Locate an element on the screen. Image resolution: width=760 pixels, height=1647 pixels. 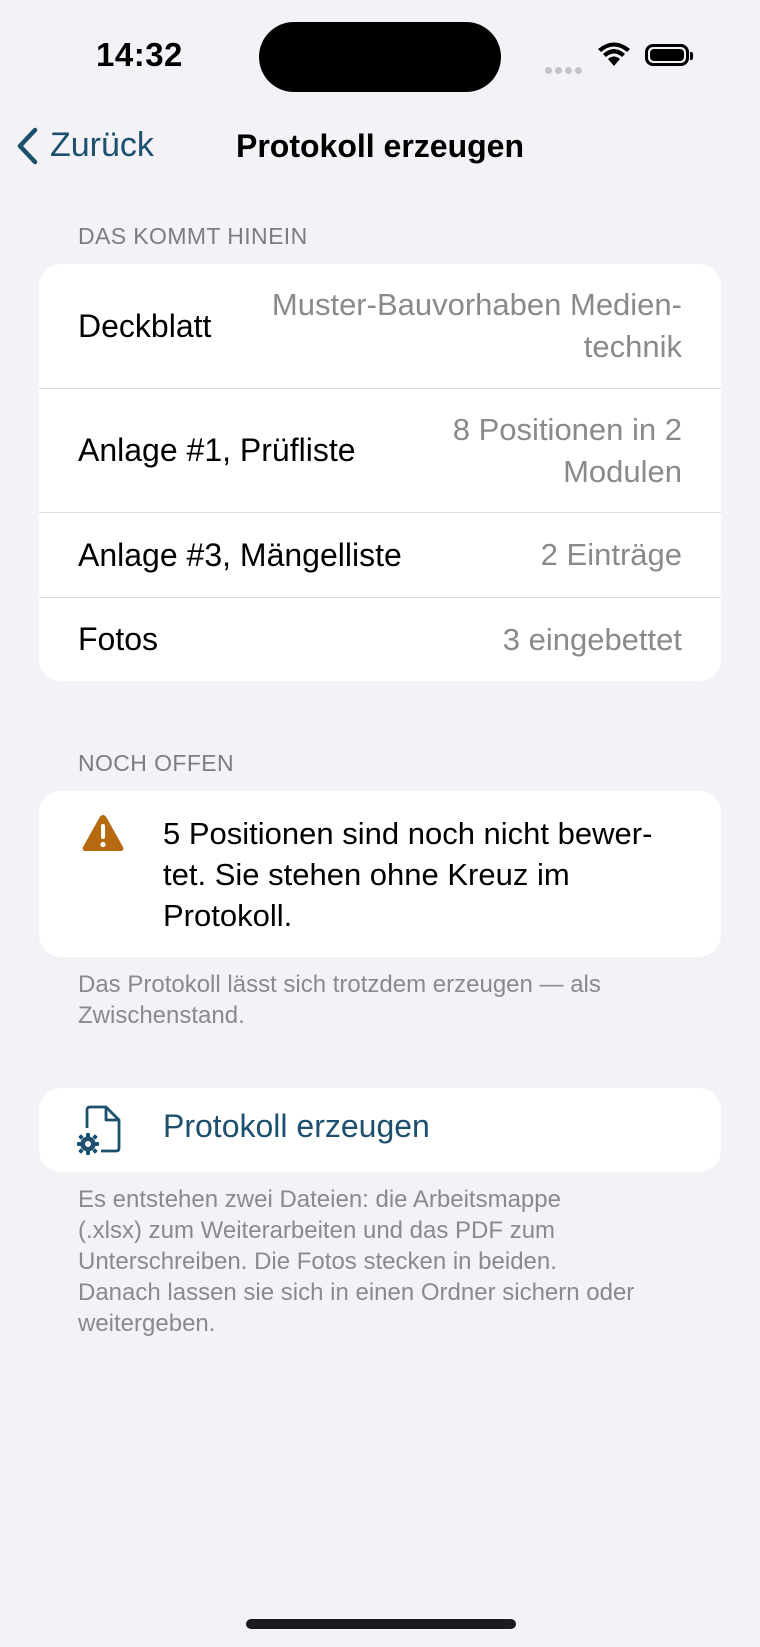
row-label: Anlage #1, Prüfliste is located at coordinates (217, 450).